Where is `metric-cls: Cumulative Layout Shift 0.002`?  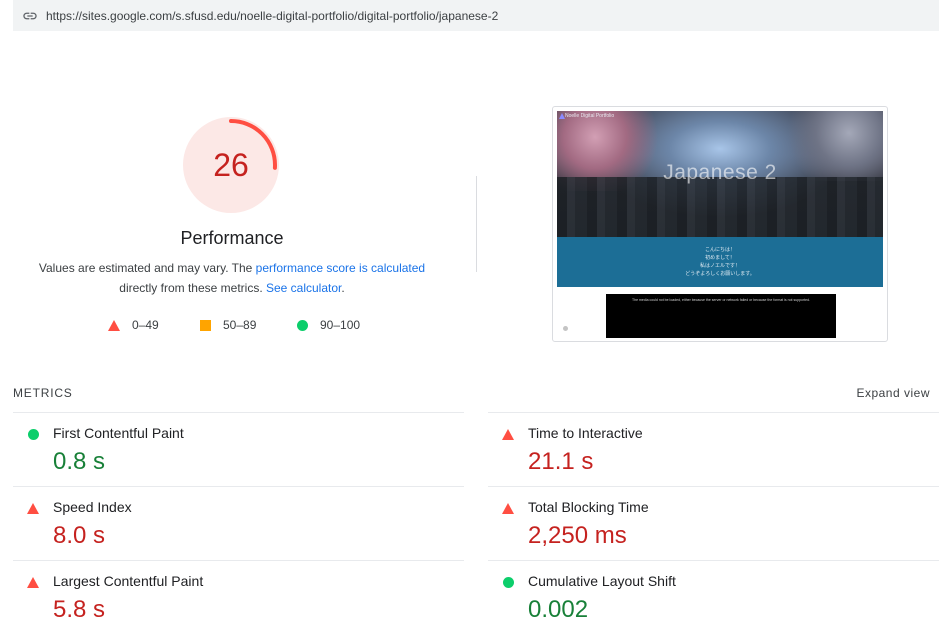 metric-cls: Cumulative Layout Shift 0.002 is located at coordinates (713, 597).